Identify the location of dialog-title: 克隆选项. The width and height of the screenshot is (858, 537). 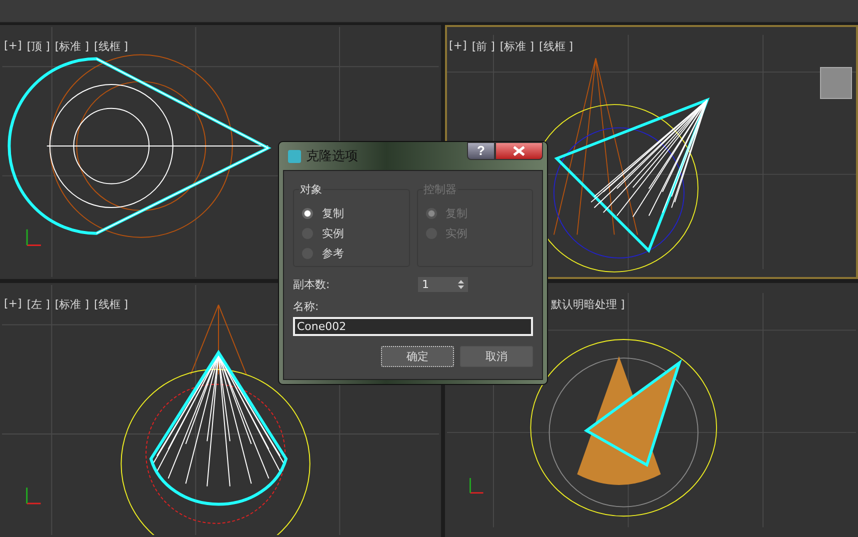
(332, 156).